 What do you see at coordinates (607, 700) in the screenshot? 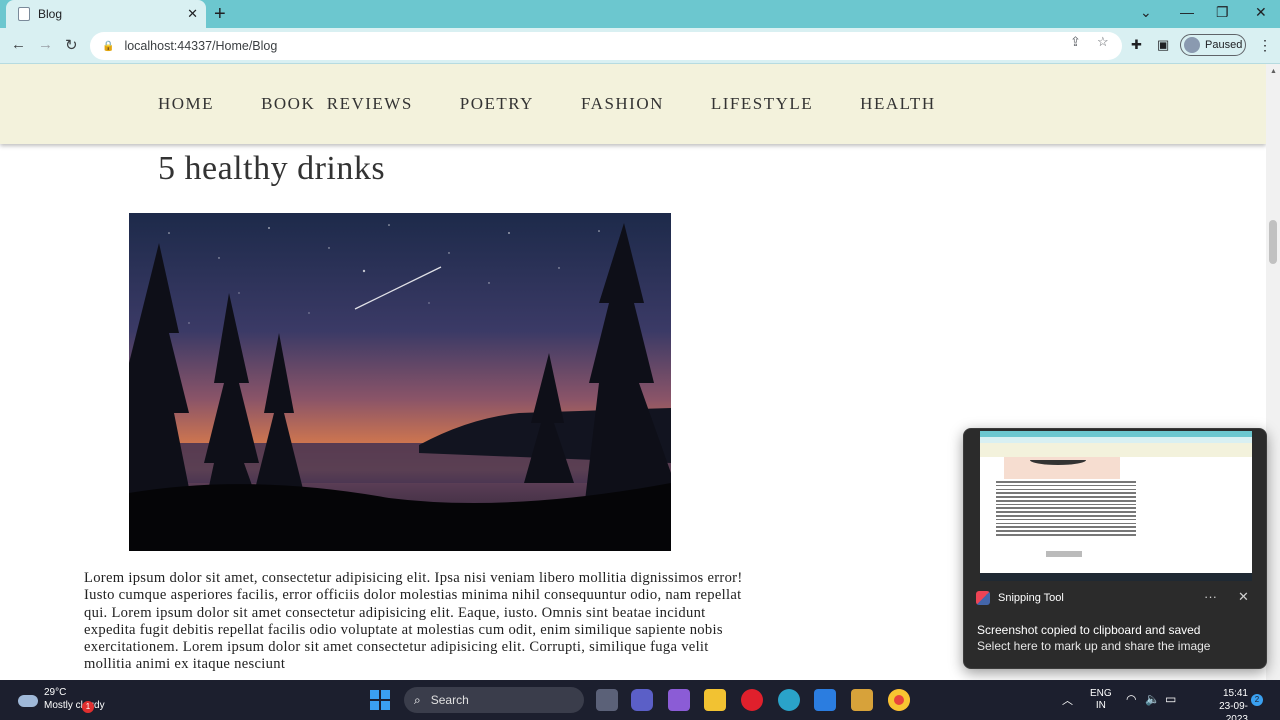
I see `task-view-icon` at bounding box center [607, 700].